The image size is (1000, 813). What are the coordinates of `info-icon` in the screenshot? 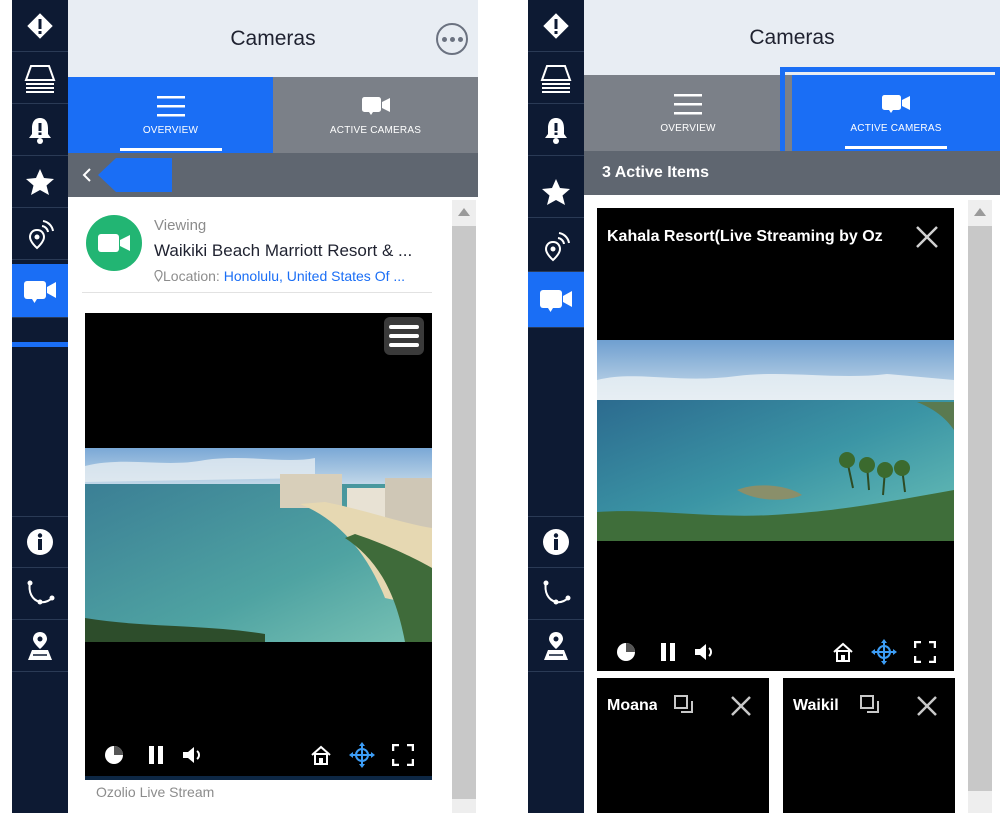 It's located at (556, 542).